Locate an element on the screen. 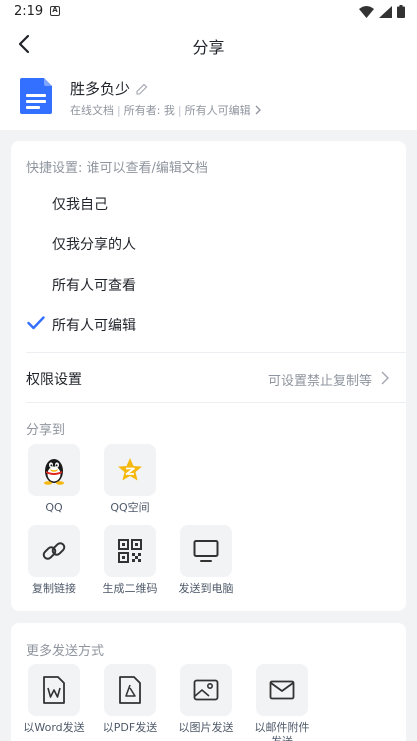 The image size is (417, 741). send-pdf: 以PDF发送 is located at coordinates (130, 699).